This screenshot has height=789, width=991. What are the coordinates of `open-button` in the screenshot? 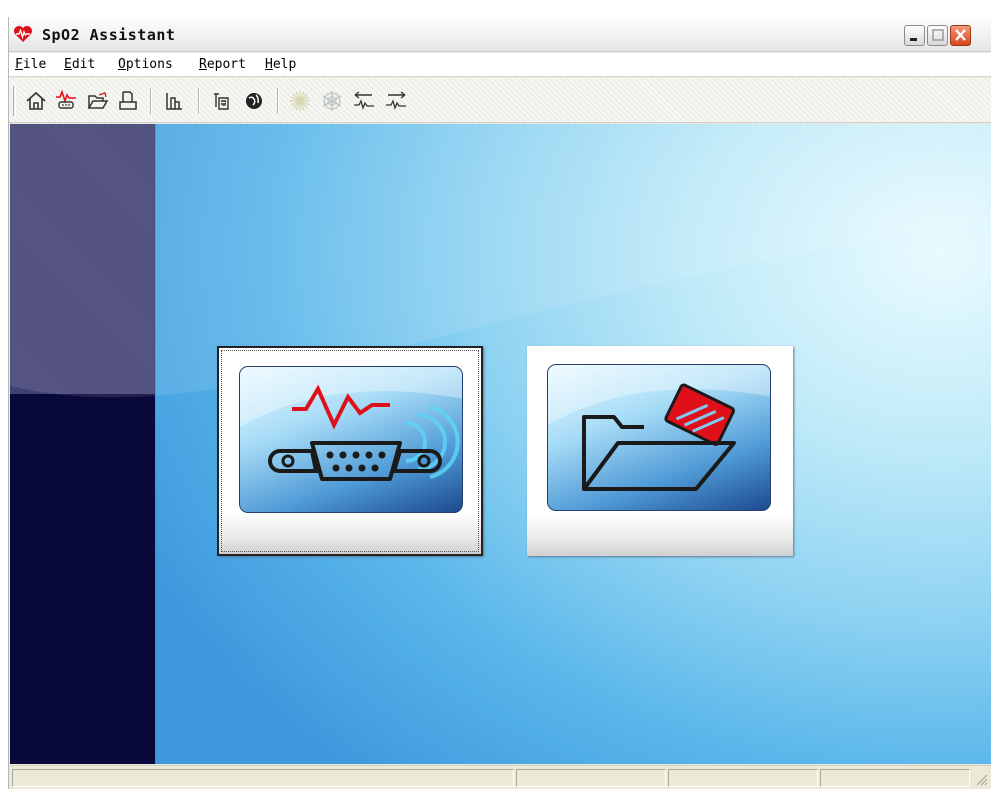 It's located at (98, 101).